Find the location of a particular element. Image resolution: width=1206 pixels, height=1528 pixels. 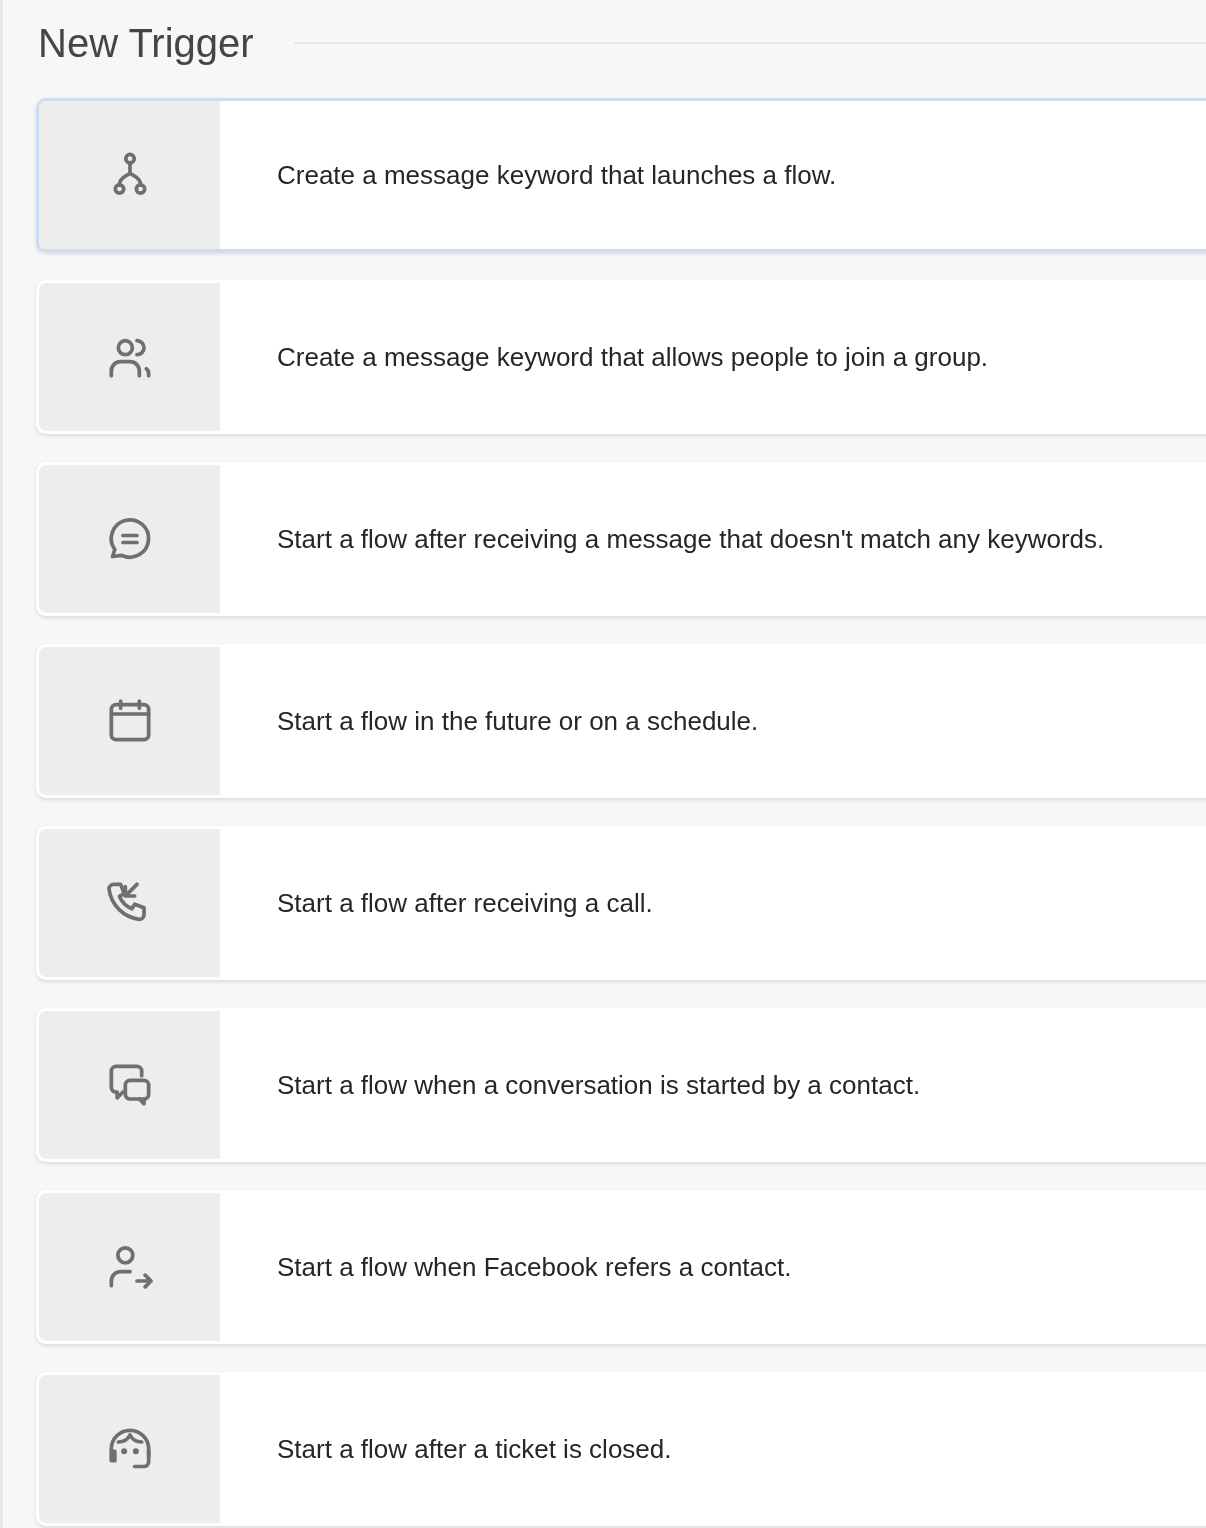

trigger-option: Start a flow in the future or on a schedule. is located at coordinates (621, 721).